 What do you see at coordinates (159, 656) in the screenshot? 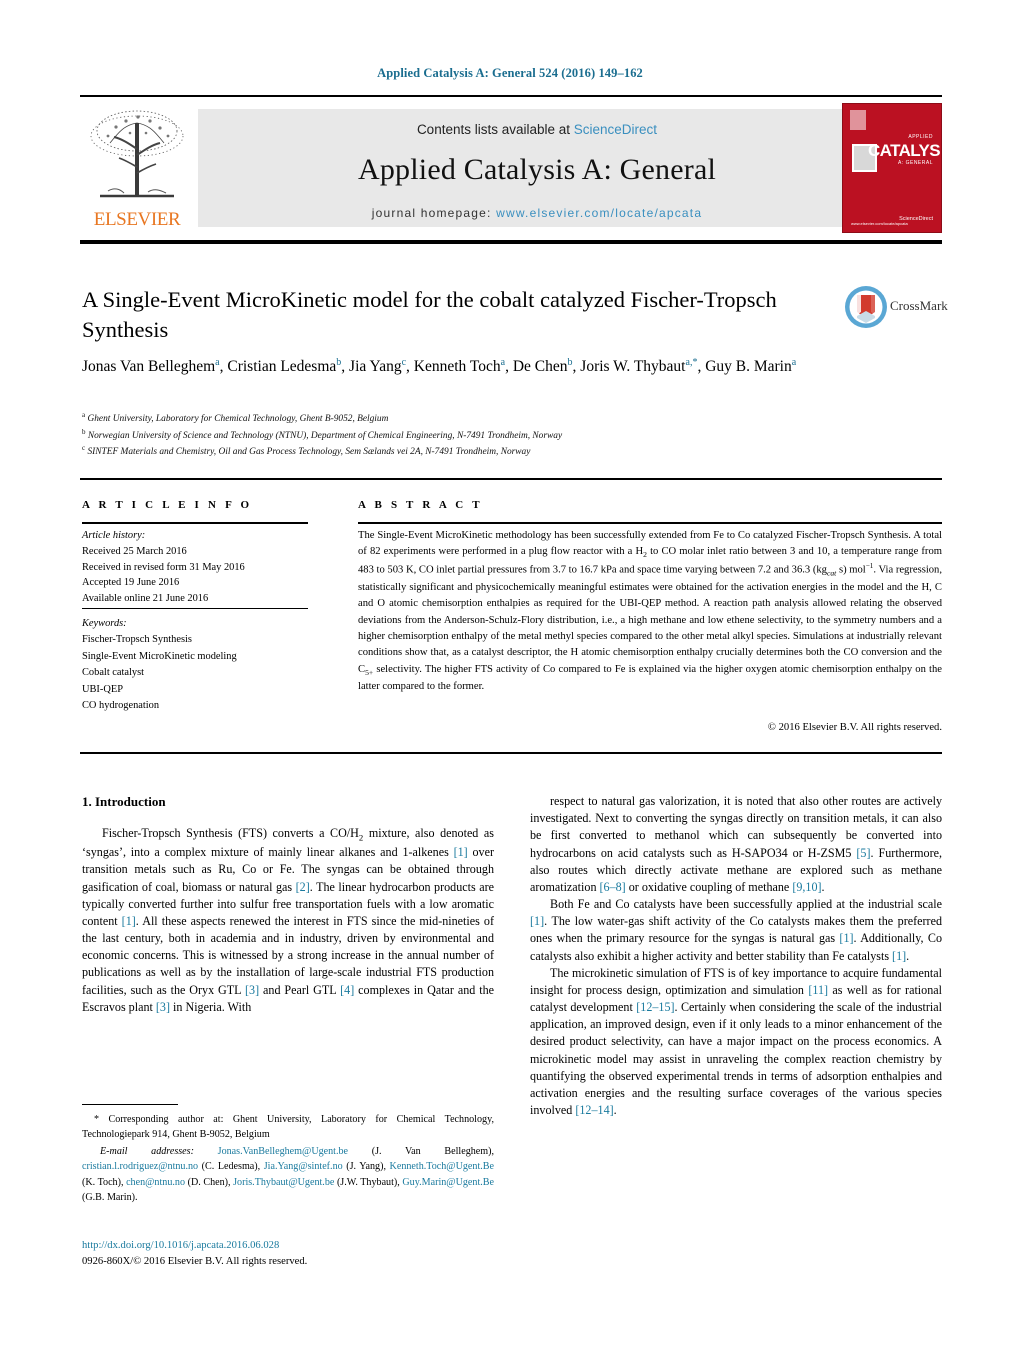
I see `keyword-item: Single-Event MicroKinetic modeling` at bounding box center [159, 656].